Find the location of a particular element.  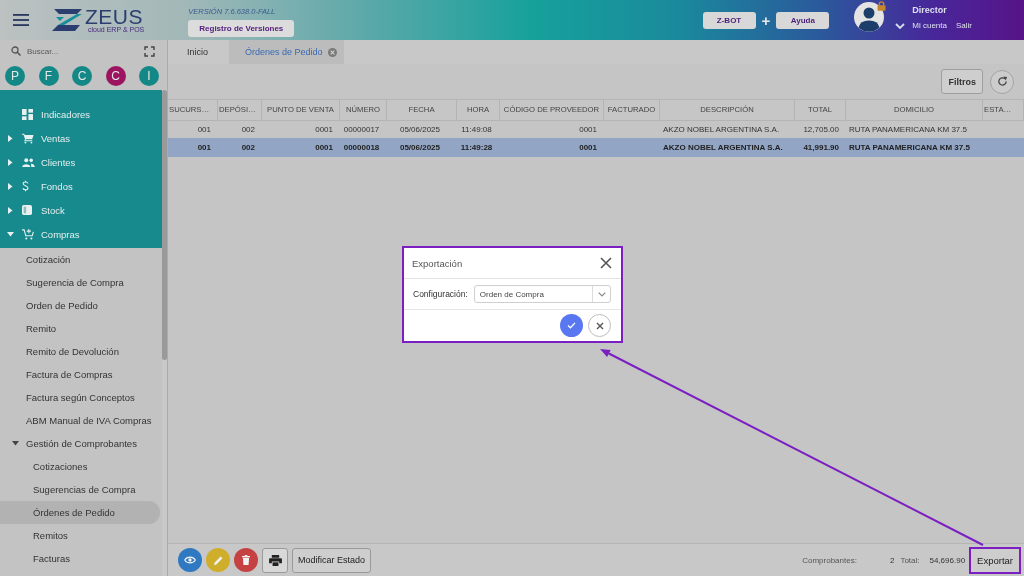

eye-icon is located at coordinates (190, 560).